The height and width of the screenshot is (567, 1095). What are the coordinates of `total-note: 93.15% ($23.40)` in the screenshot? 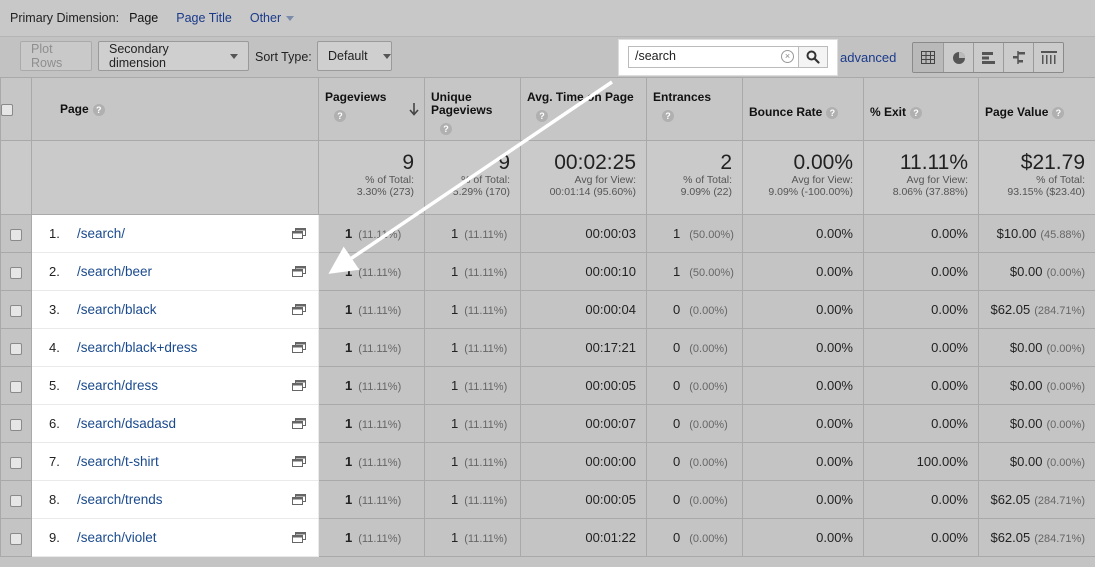 It's located at (1046, 192).